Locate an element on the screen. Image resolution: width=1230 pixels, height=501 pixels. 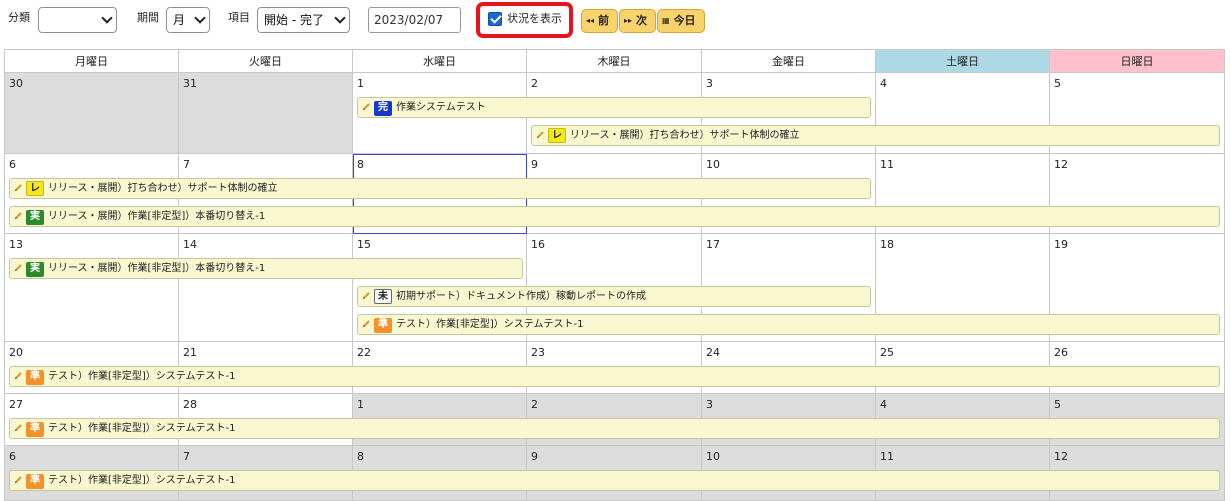
day-number: 9 is located at coordinates (534, 456).